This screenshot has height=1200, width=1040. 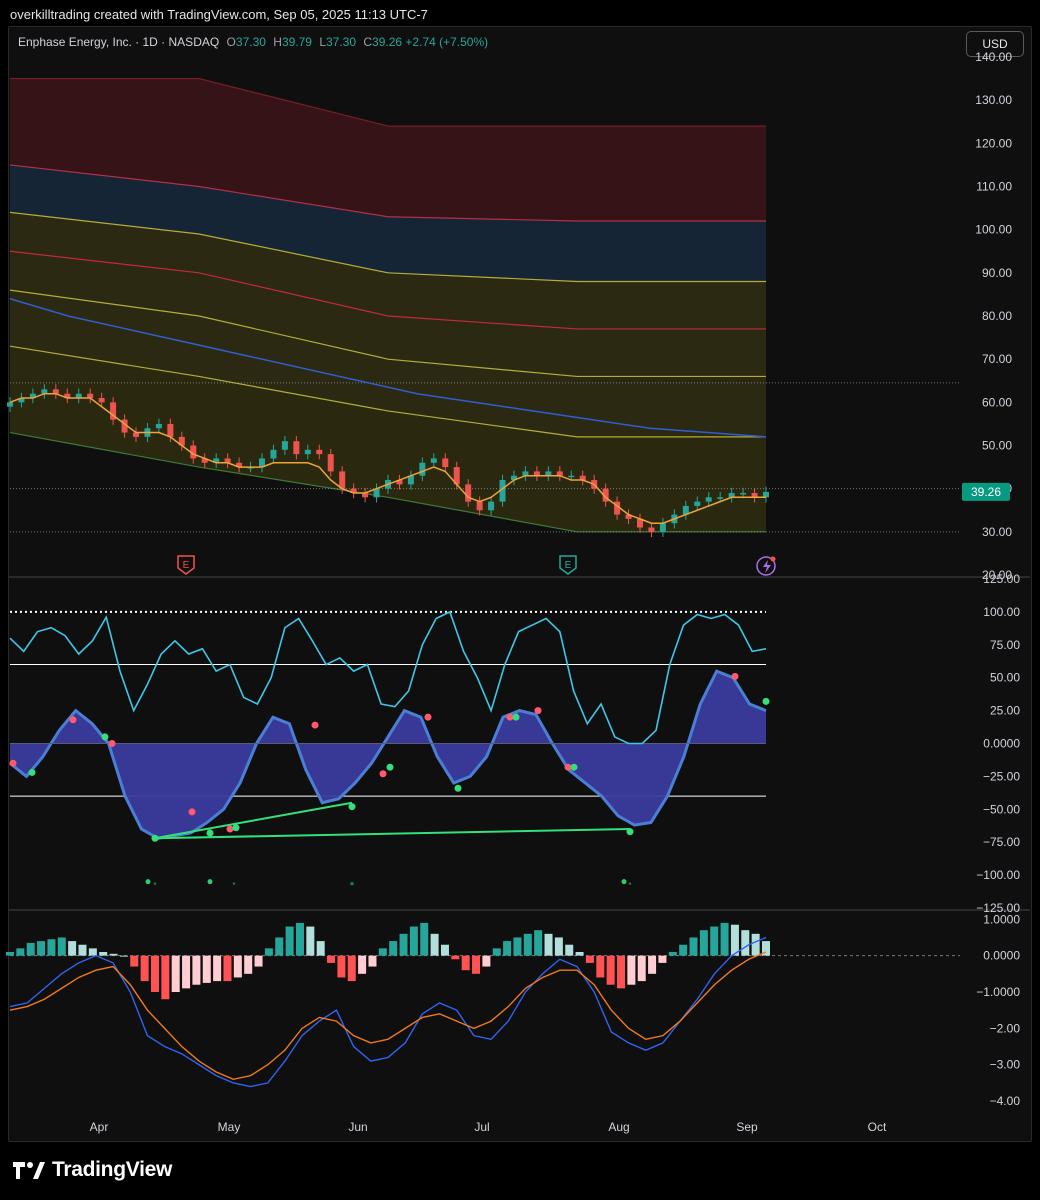 I want to click on oscillator-axis-tick-label: 75.00, so click(x=1005, y=645).